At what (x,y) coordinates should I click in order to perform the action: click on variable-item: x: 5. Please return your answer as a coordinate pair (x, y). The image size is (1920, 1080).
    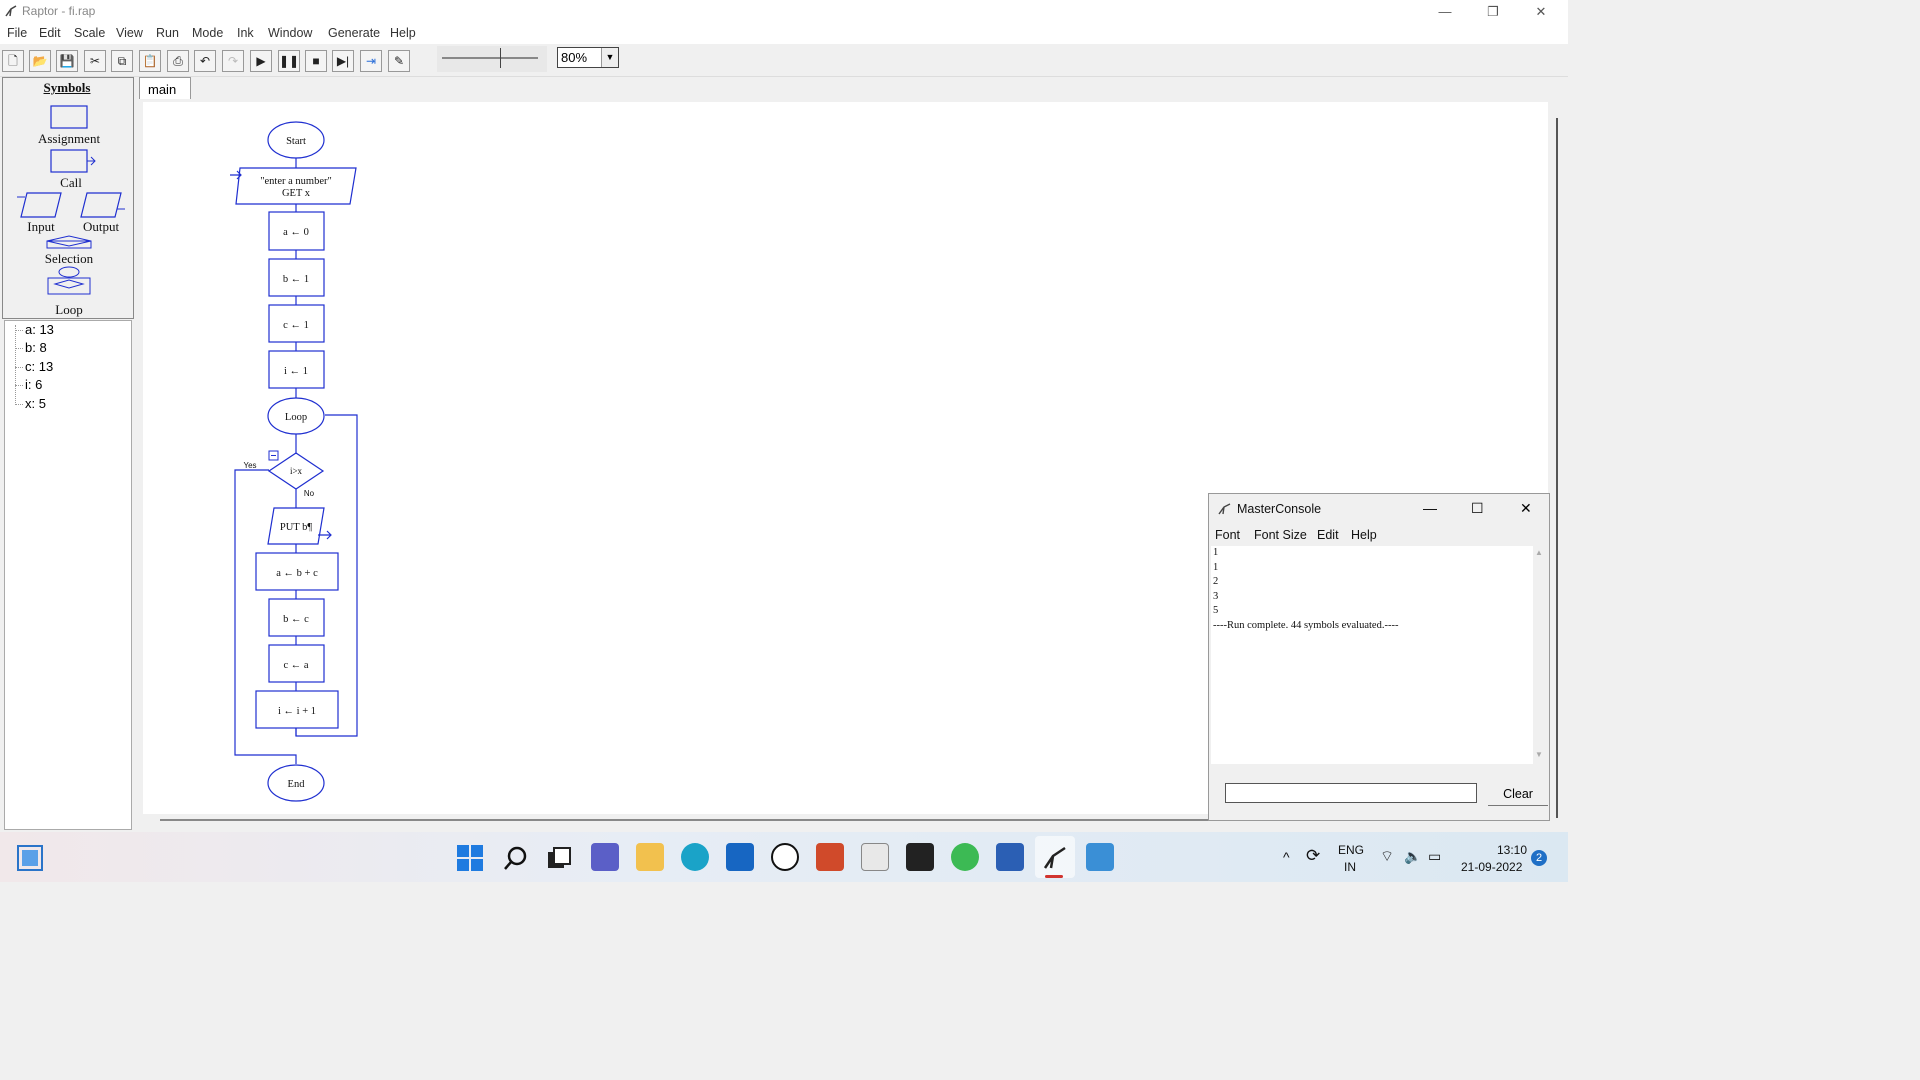
    Looking at the image, I should click on (35, 403).